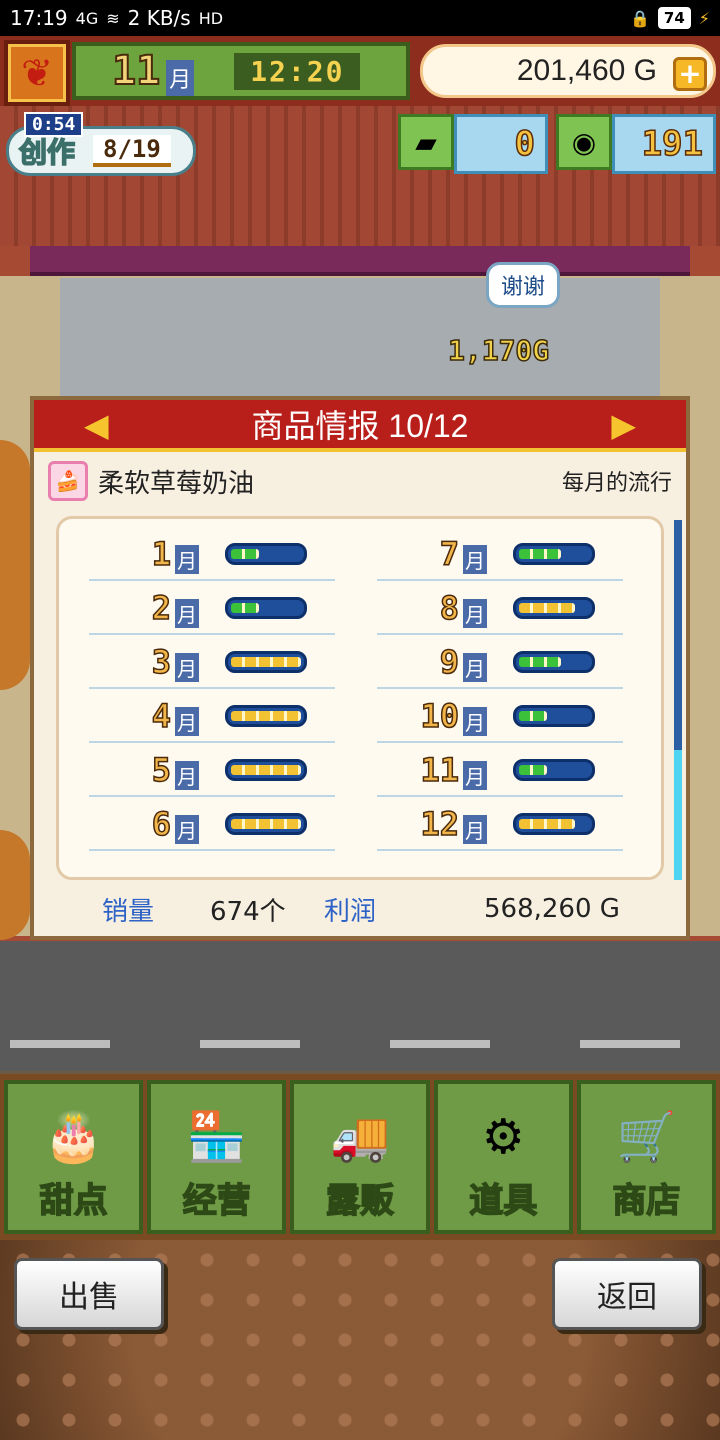 This screenshot has width=720, height=1440. I want to click on street, so click(360, 1006).